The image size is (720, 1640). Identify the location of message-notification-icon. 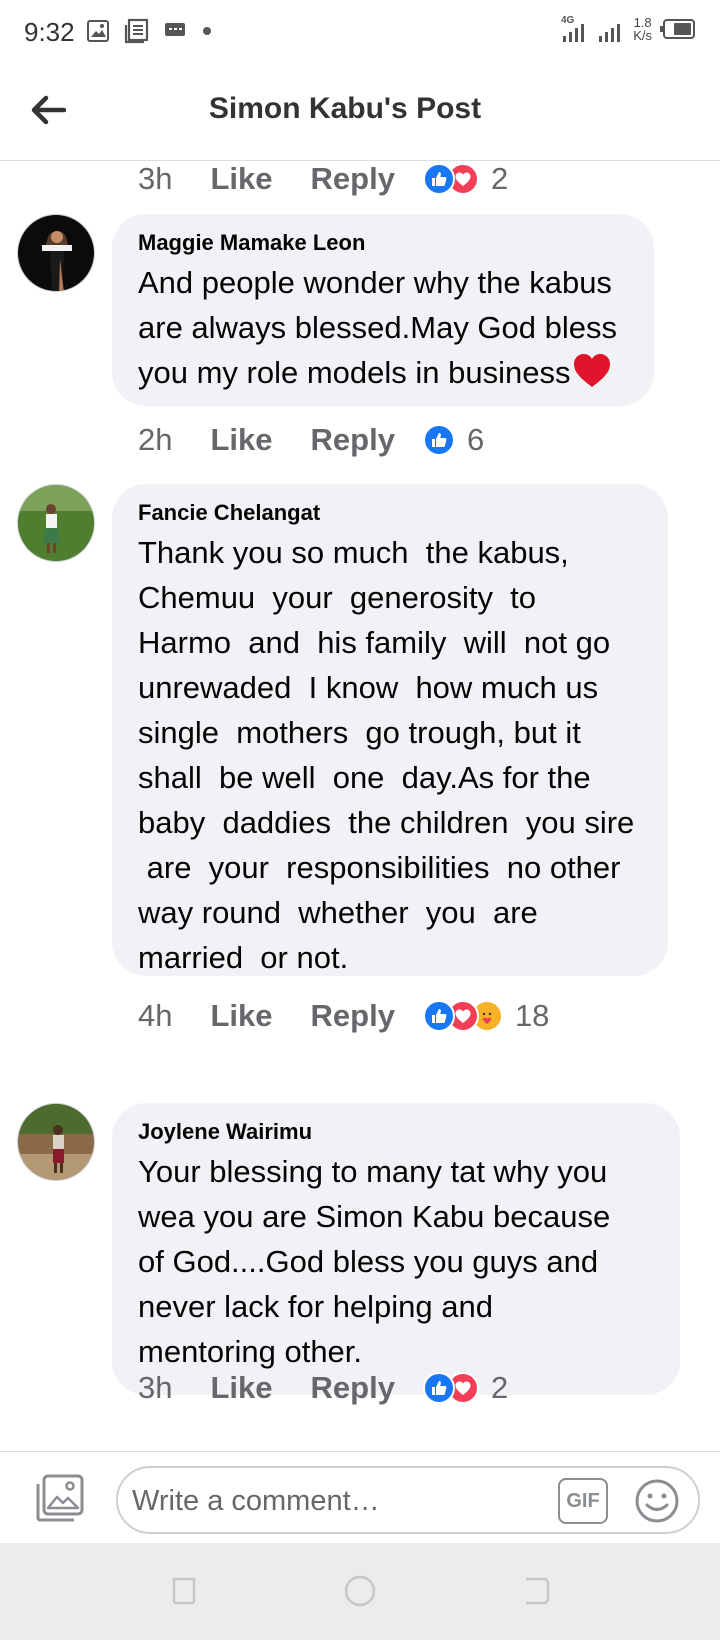
(175, 29).